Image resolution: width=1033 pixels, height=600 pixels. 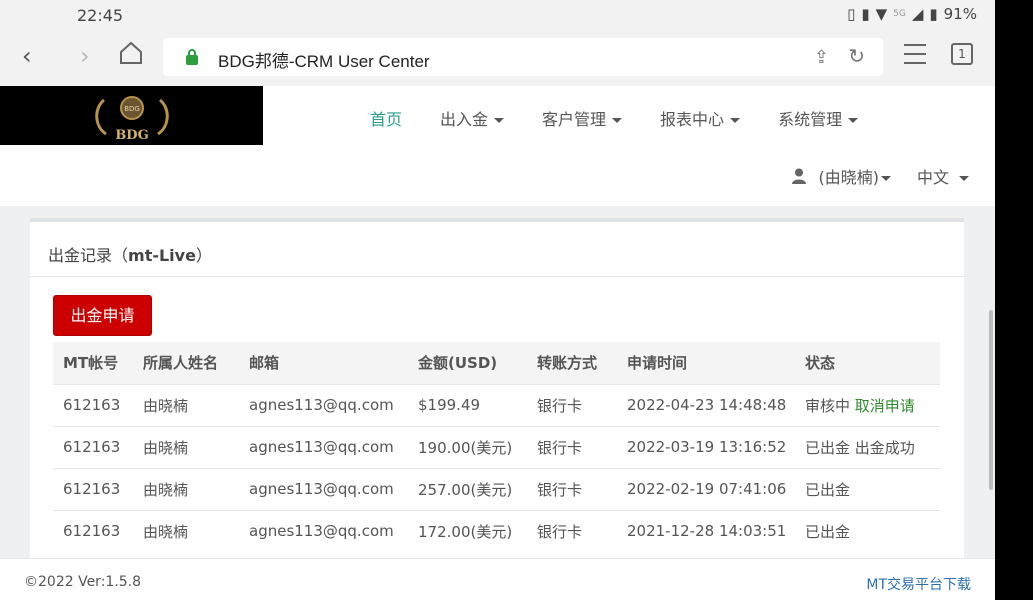 I want to click on cell-status: 审核中 取消申请, so click(x=867, y=404).